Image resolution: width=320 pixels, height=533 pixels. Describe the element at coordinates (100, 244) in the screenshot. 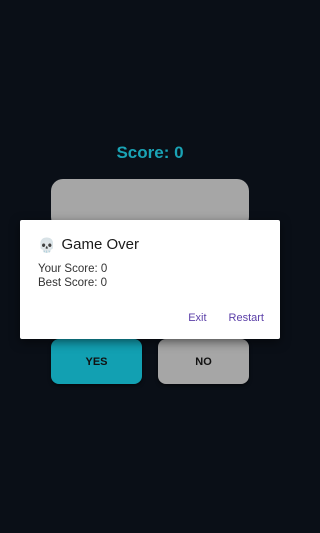

I see `dialog-title-text: Game Over` at that location.